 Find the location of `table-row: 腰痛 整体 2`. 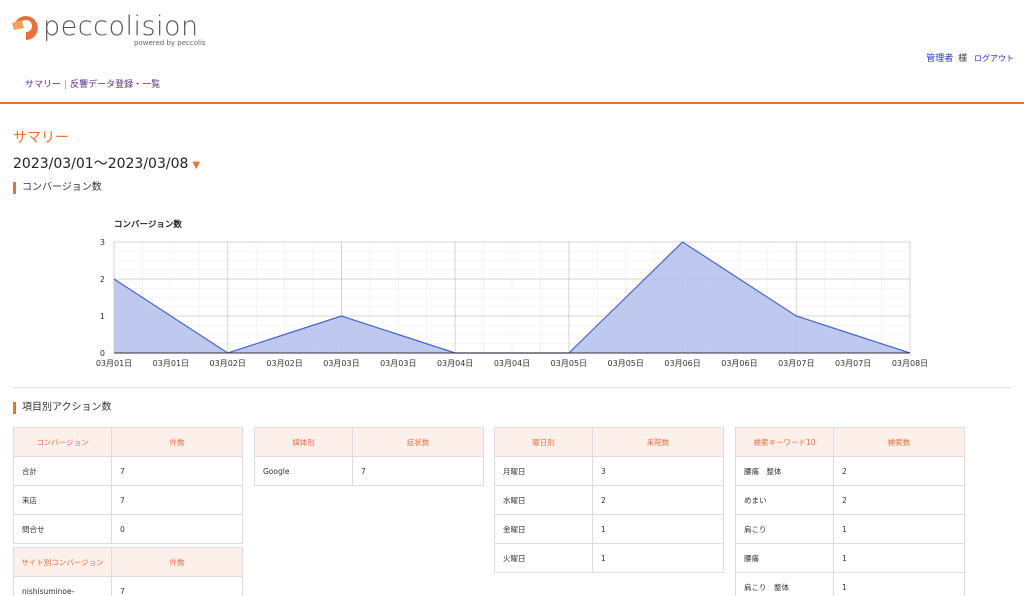

table-row: 腰痛 整体 2 is located at coordinates (850, 471).